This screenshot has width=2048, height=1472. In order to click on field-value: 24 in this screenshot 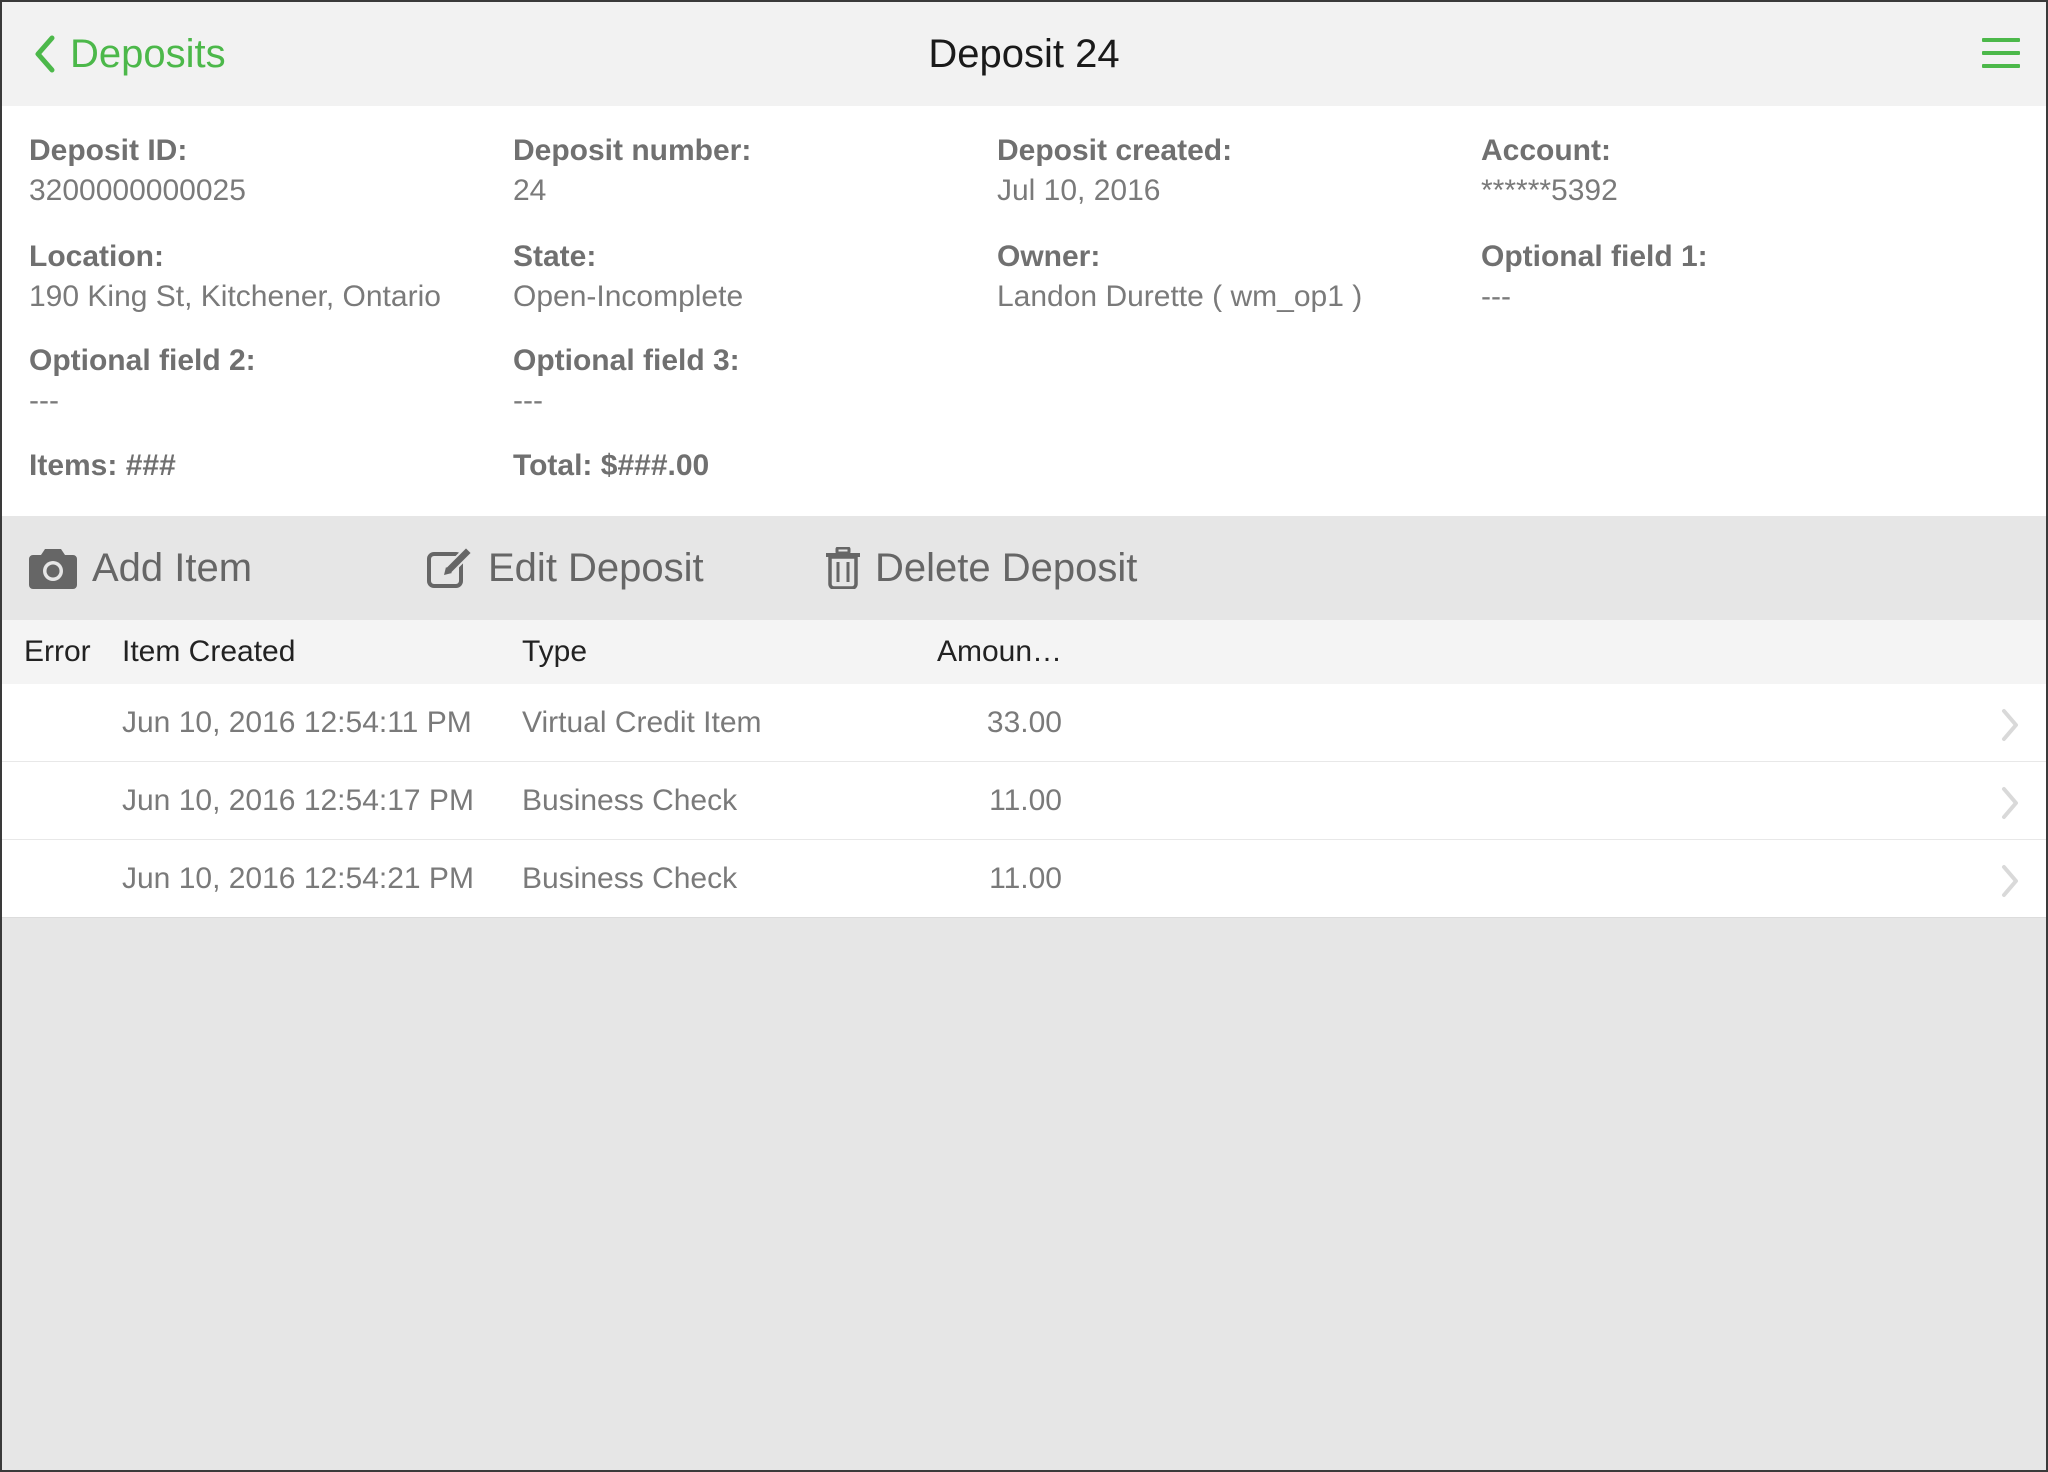, I will do `click(530, 190)`.